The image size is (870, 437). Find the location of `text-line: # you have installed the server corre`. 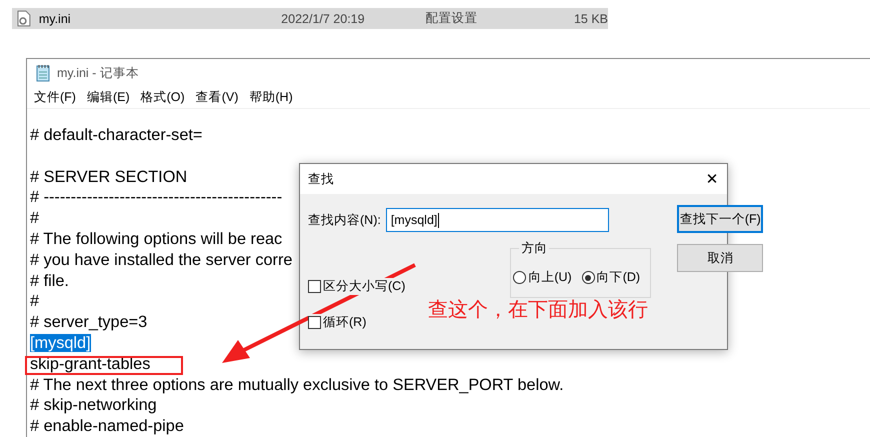

text-line: # you have installed the server corre is located at coordinates (161, 259).